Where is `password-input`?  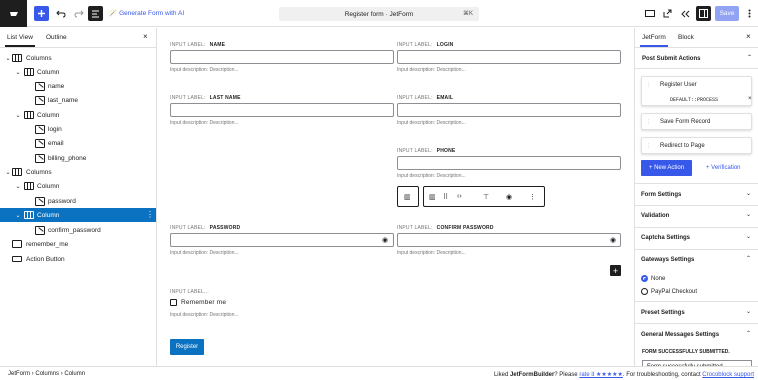 password-input is located at coordinates (282, 240).